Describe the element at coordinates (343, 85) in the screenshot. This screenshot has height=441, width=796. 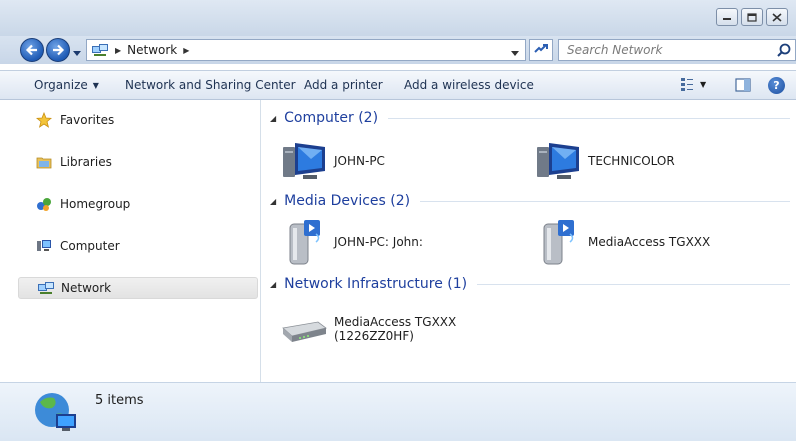
I see `add-printer-button: Add a printer` at that location.